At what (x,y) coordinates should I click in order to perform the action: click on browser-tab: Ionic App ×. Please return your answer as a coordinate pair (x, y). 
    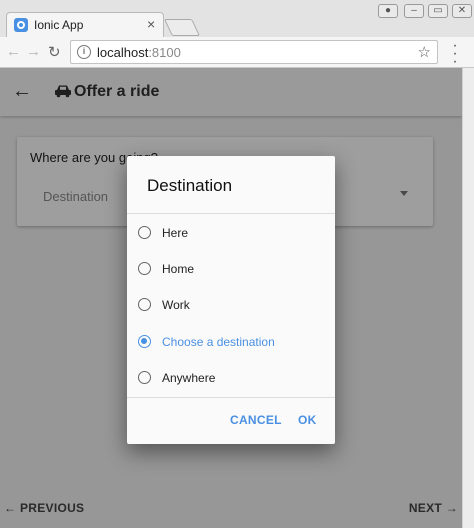
    Looking at the image, I should click on (85, 24).